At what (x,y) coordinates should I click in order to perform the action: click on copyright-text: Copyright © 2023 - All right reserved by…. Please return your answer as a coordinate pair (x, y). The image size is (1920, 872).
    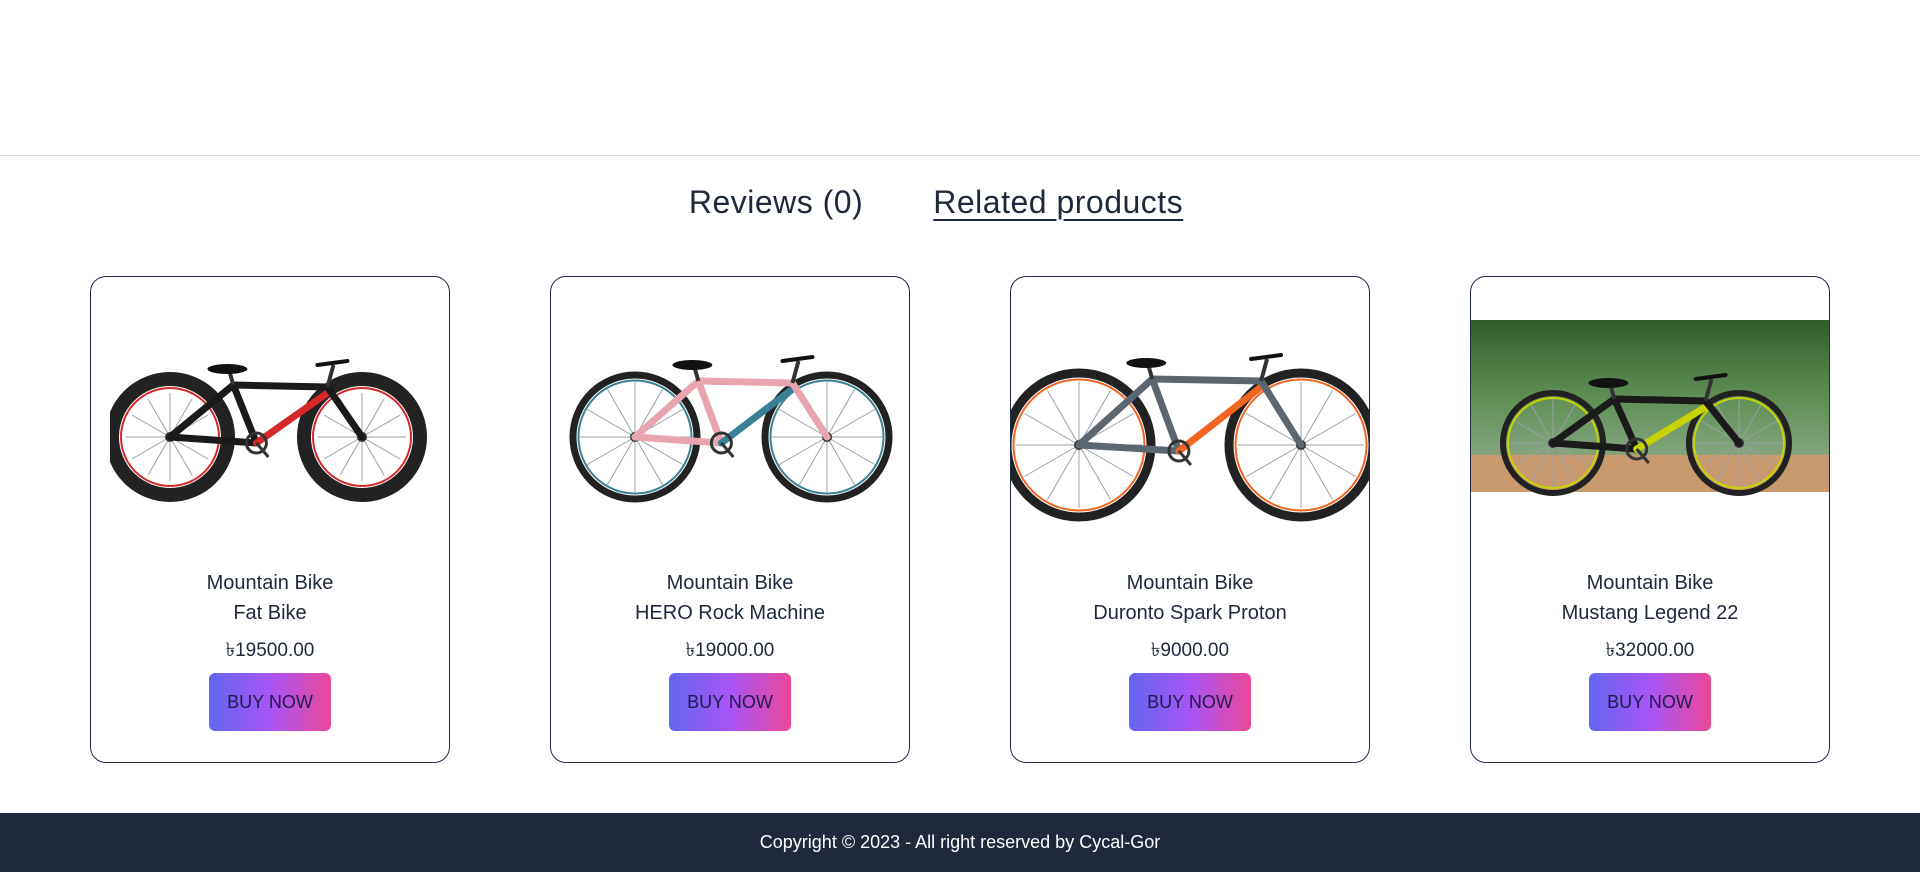
    Looking at the image, I should click on (960, 842).